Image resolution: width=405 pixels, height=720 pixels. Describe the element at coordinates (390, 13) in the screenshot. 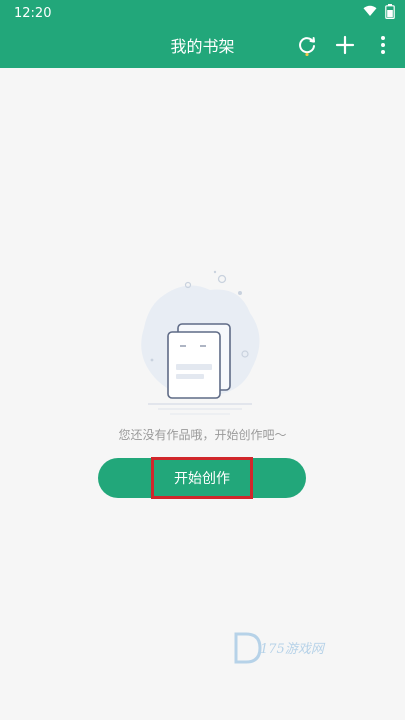

I see `battery-icon` at that location.